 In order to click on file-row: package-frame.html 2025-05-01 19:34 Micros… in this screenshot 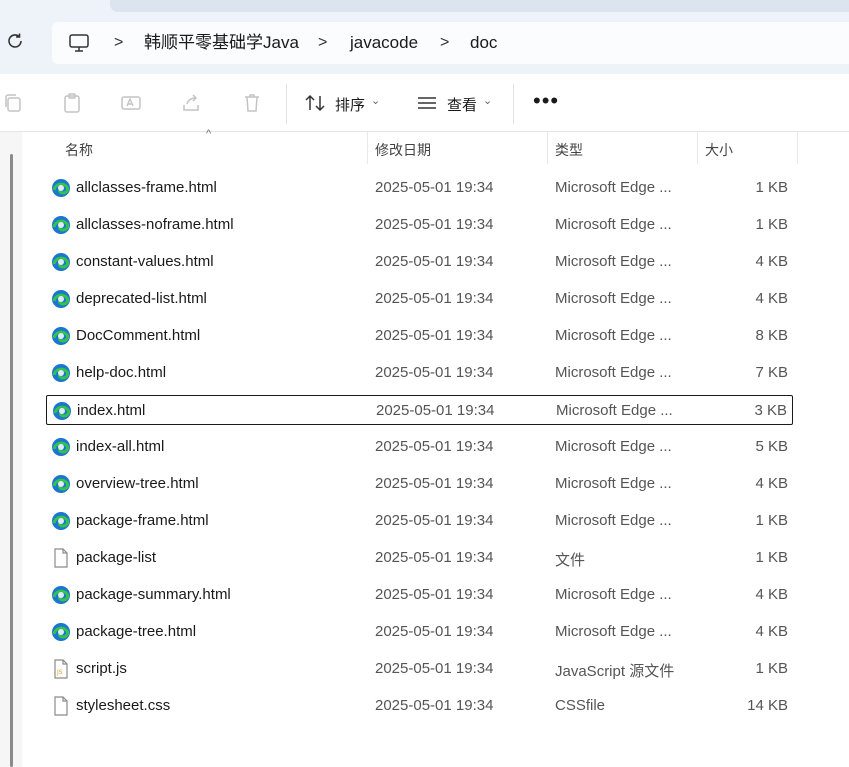, I will do `click(419, 521)`.